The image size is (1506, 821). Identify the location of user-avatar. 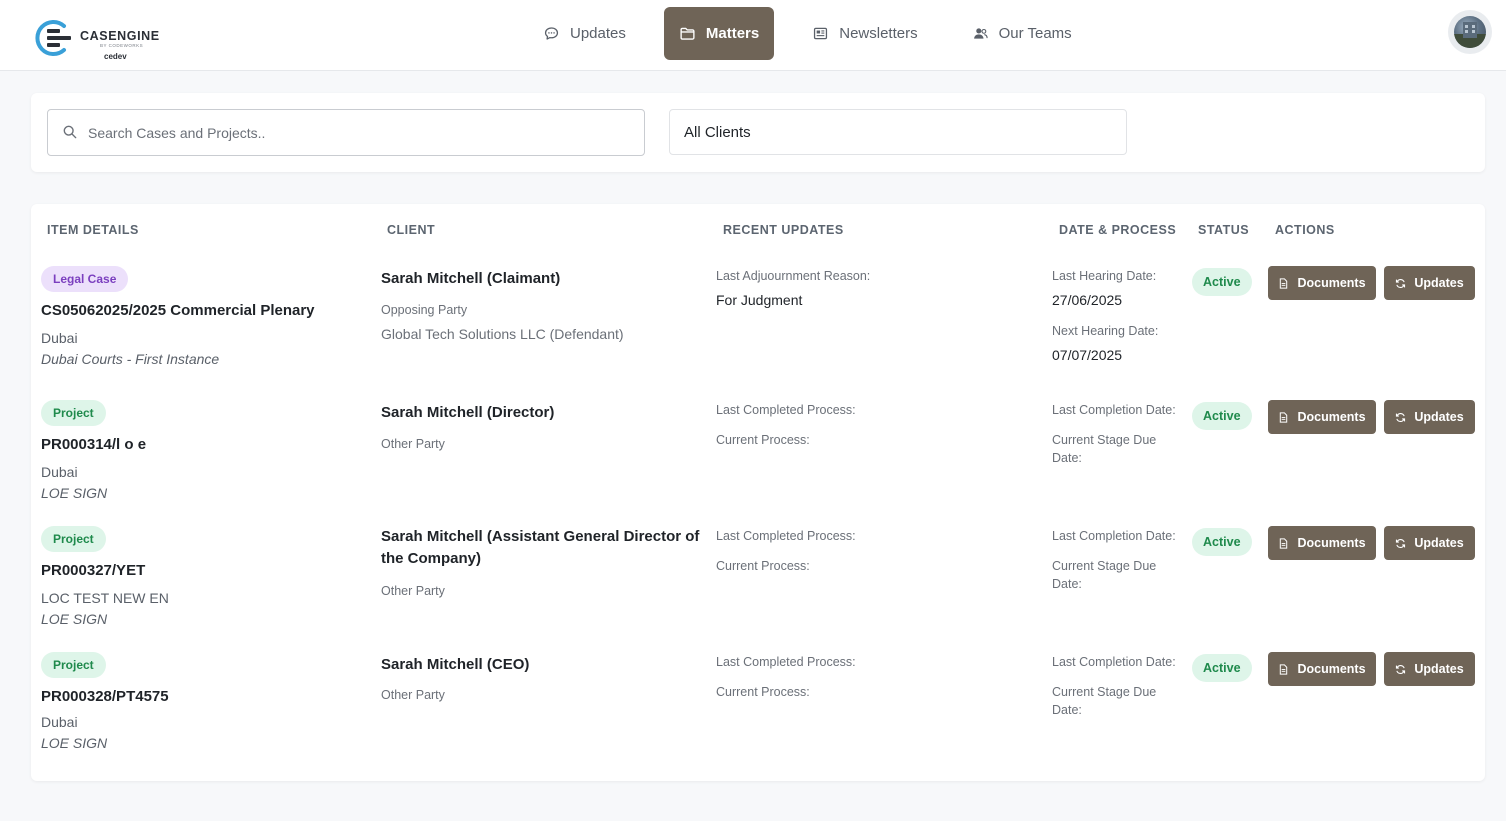
(1470, 32).